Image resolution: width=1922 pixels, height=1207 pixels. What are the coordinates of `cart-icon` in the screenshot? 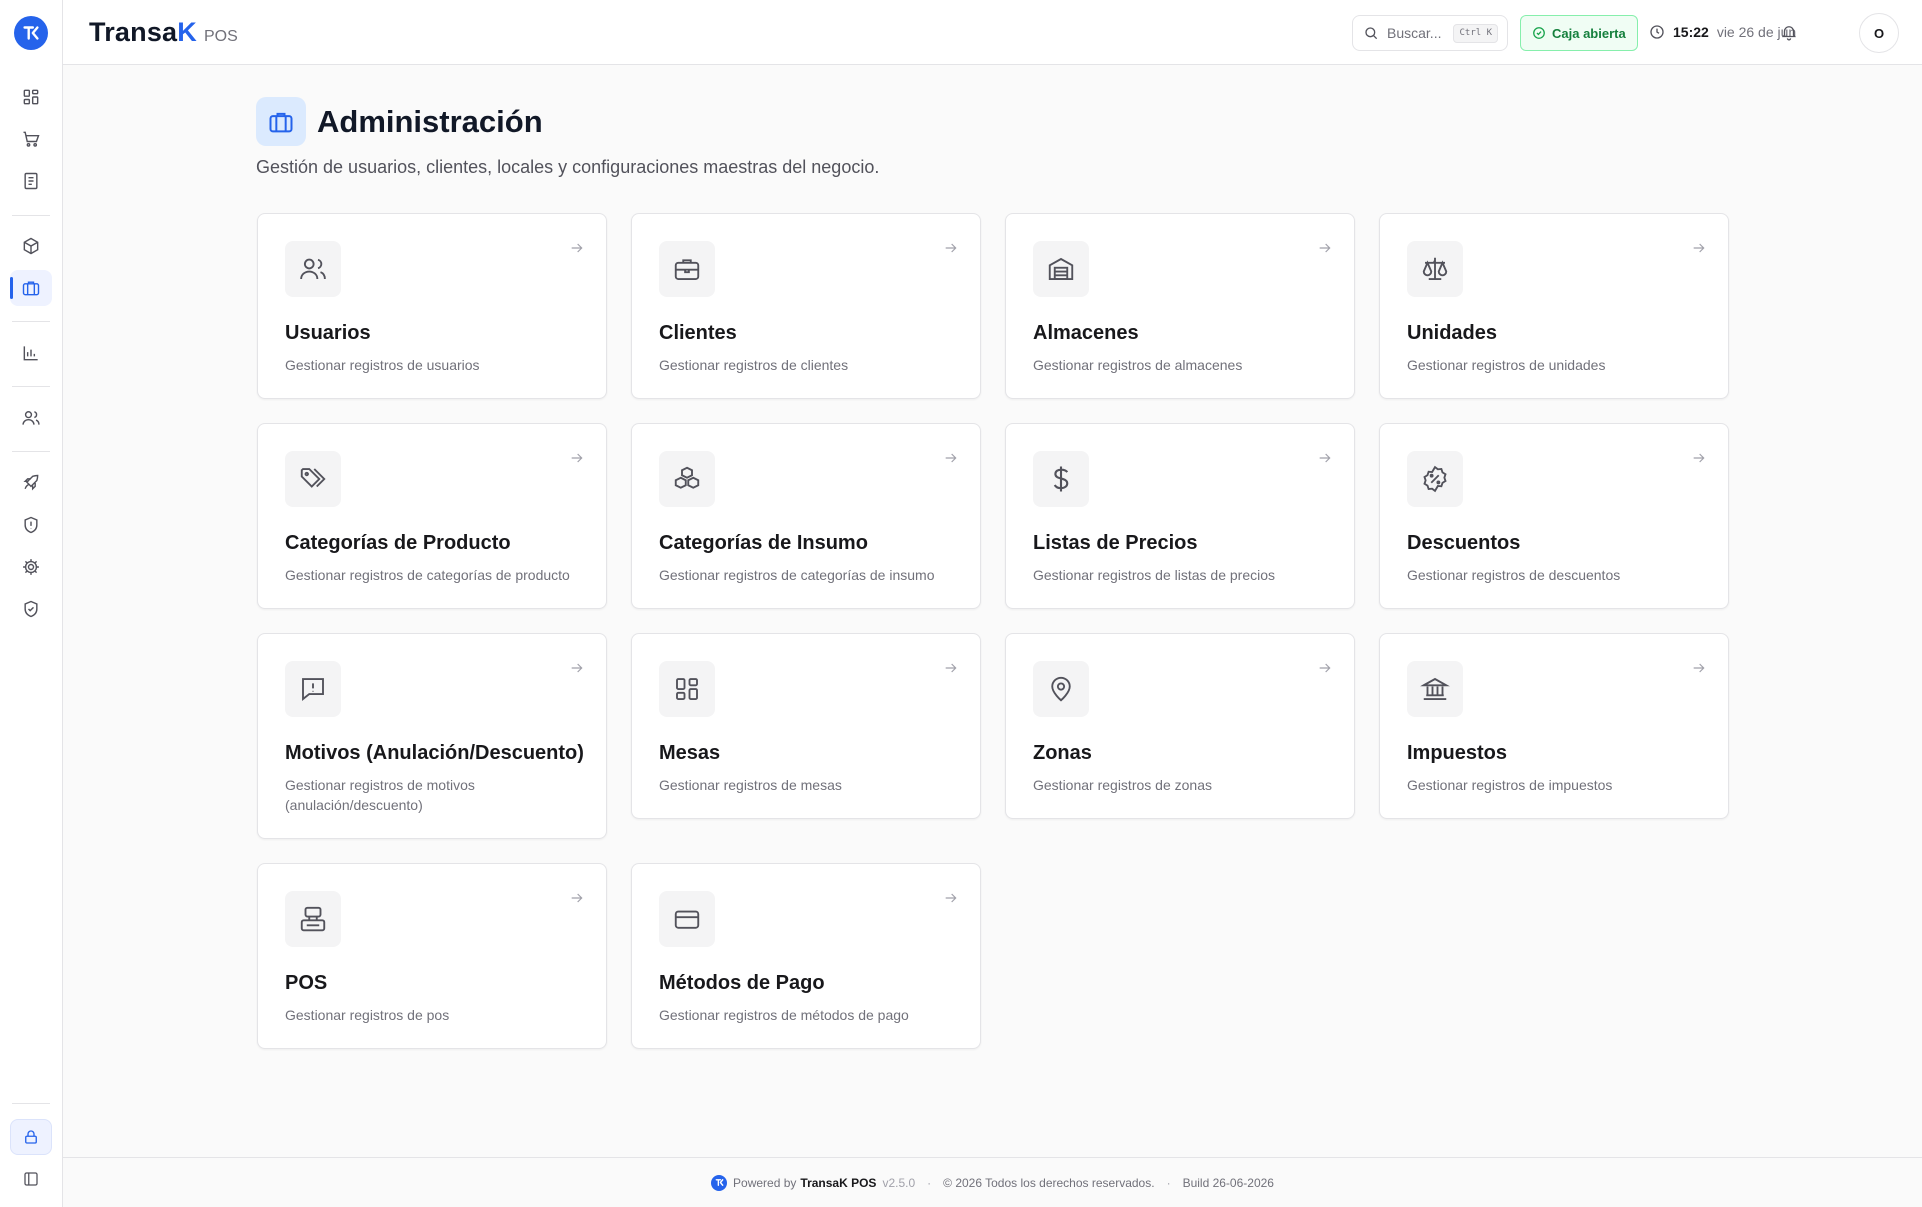 It's located at (31, 139).